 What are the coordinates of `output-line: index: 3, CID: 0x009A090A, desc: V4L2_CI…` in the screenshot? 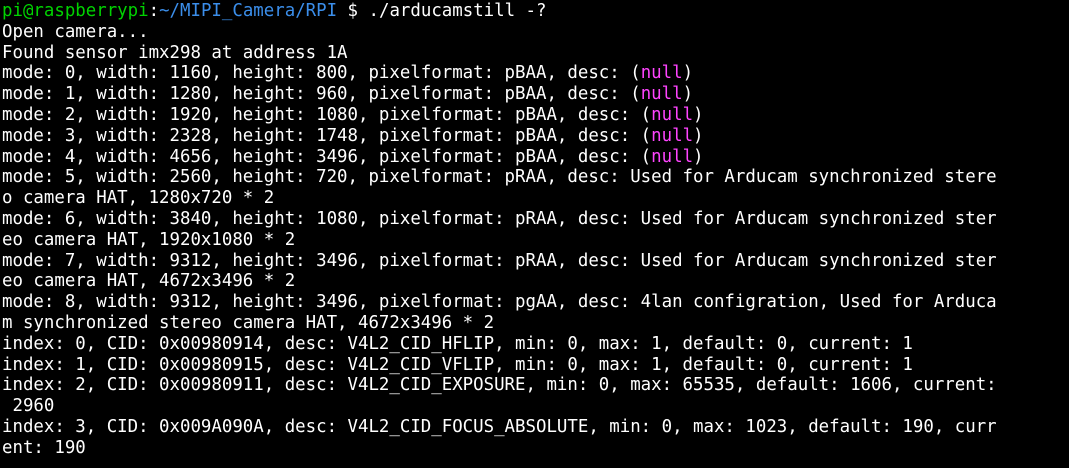 It's located at (499, 426).